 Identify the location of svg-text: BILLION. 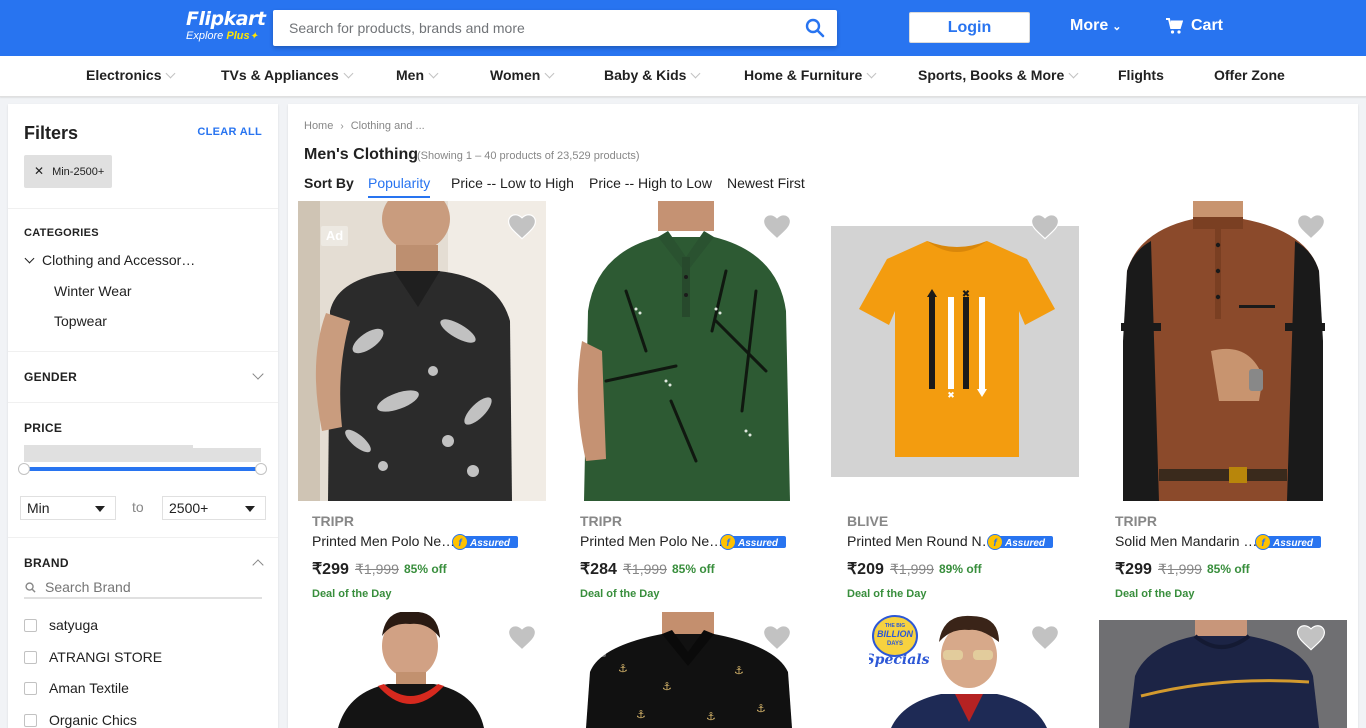
(895, 634).